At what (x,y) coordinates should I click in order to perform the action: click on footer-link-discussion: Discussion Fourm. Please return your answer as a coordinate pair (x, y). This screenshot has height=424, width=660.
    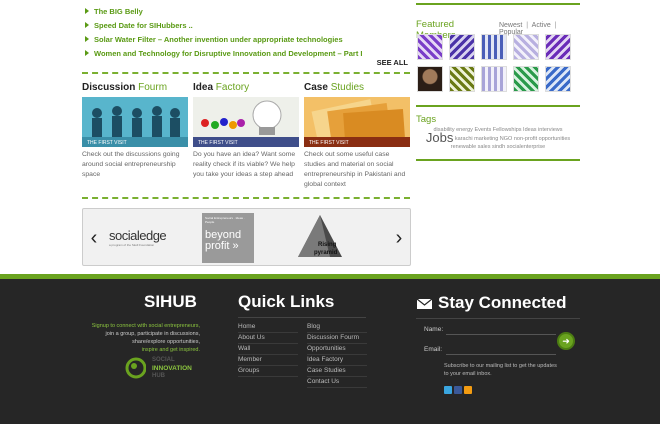
    Looking at the image, I should click on (337, 338).